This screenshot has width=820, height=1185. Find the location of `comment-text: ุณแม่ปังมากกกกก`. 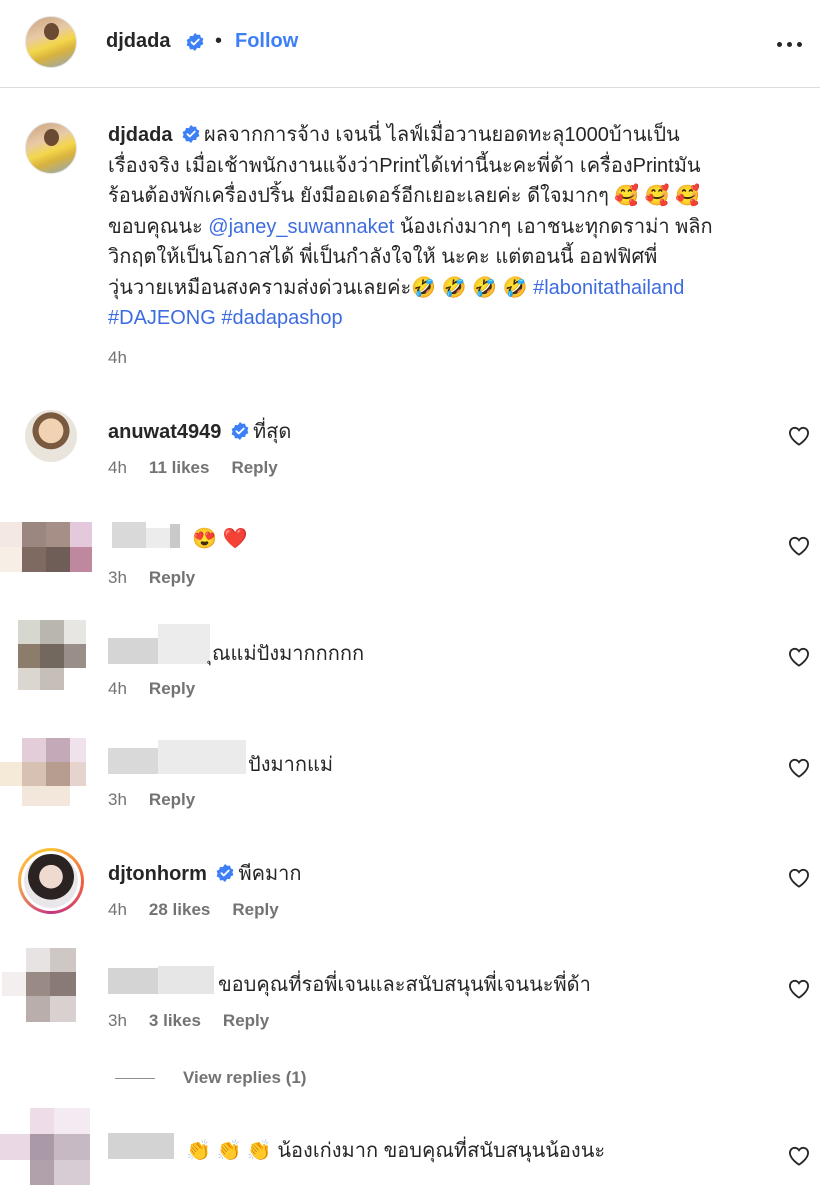

comment-text: ุณแม่ปังมากกกกก is located at coordinates (288, 654).